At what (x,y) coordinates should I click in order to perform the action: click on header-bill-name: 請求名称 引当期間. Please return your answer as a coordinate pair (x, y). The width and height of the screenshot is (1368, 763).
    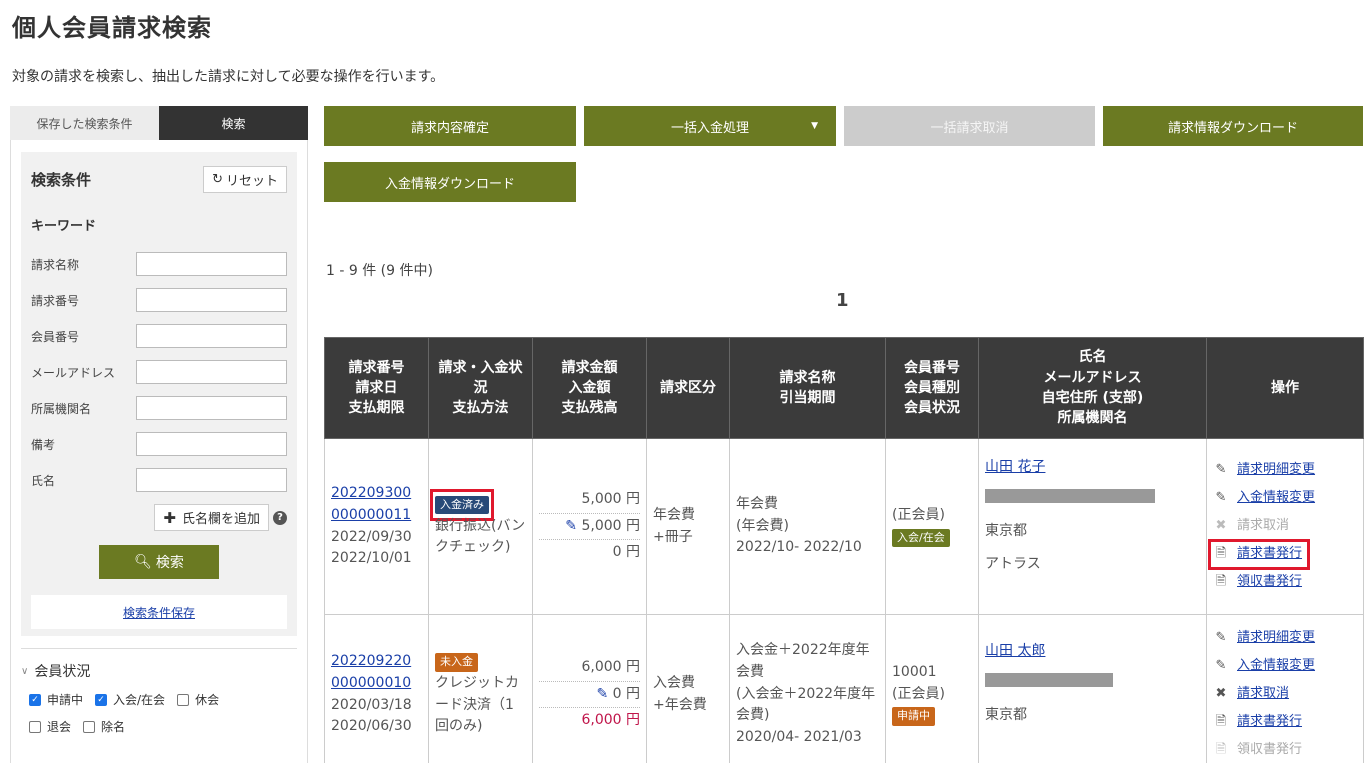
    Looking at the image, I should click on (807, 388).